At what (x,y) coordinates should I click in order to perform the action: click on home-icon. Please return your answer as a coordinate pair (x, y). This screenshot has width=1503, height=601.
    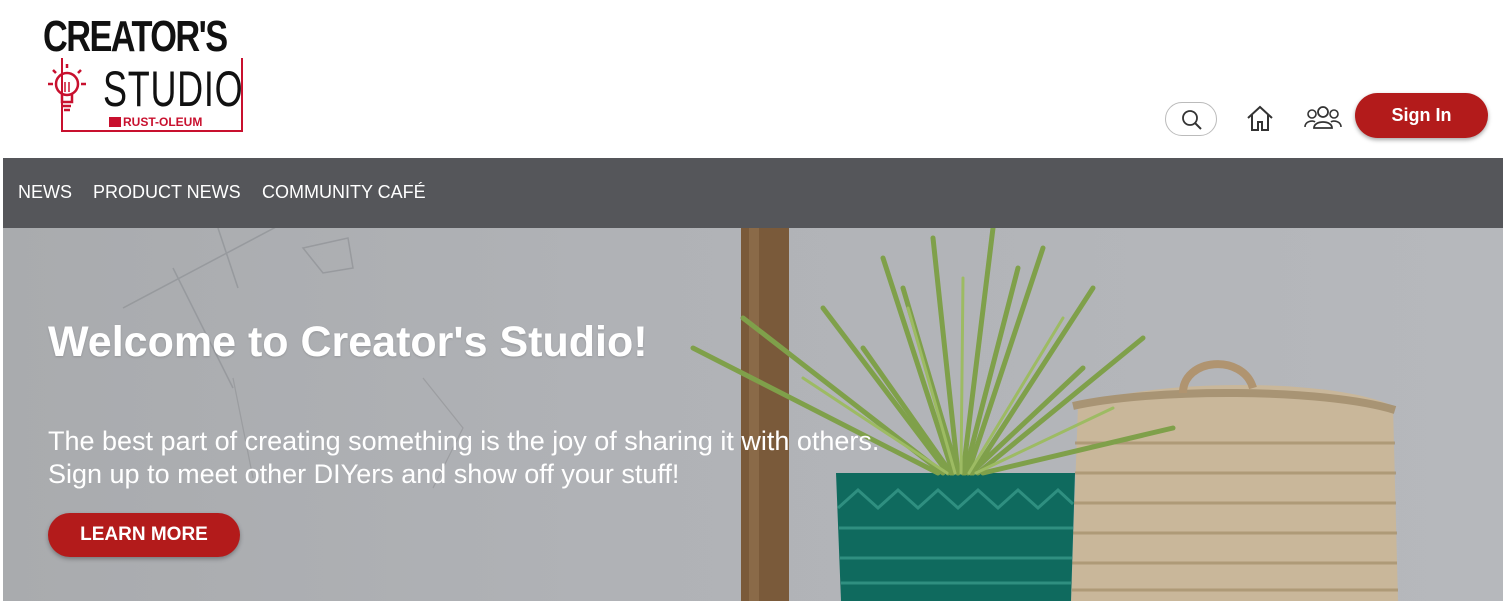
    Looking at the image, I should click on (1260, 119).